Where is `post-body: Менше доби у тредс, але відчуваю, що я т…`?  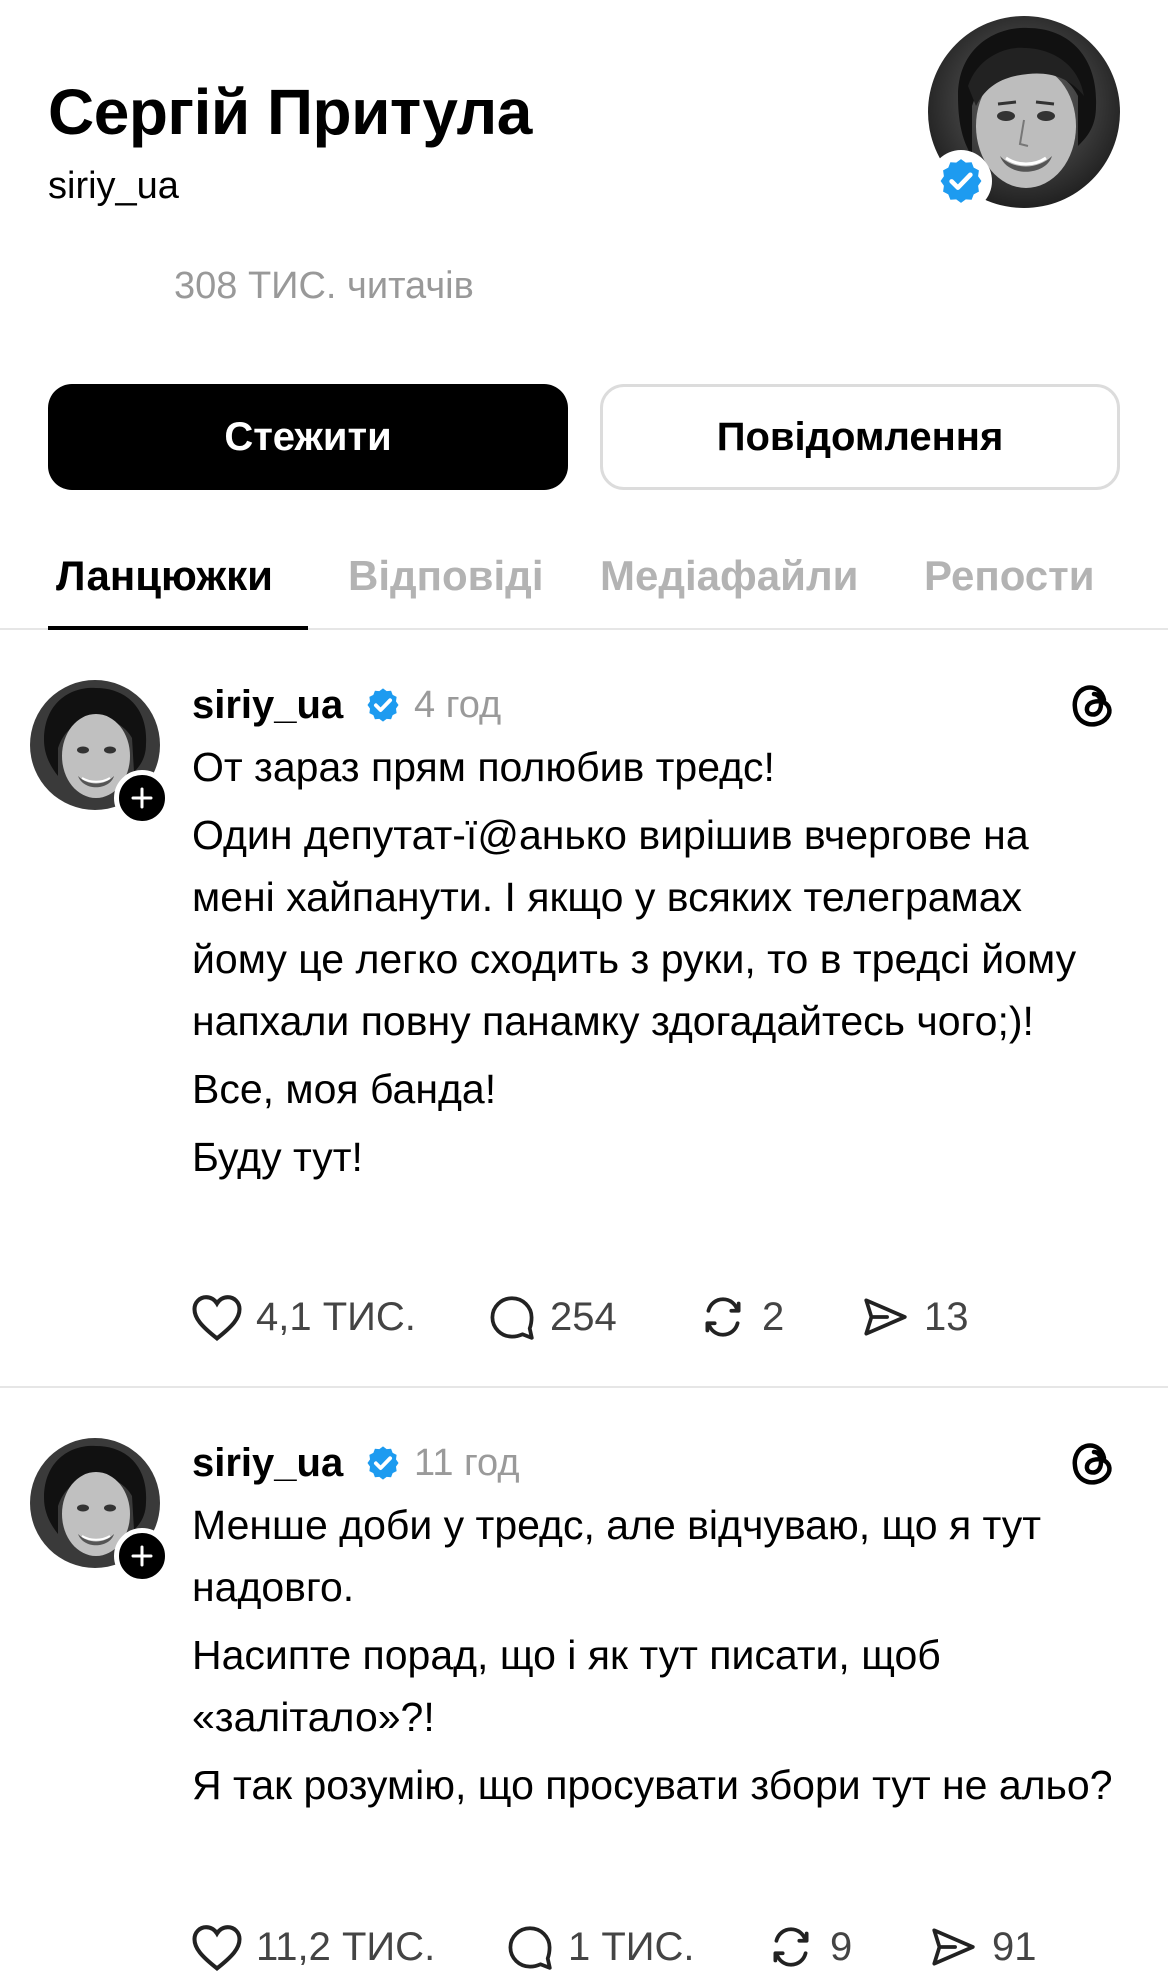 post-body: Менше доби у тредс, але відчуваю, що я т… is located at coordinates (657, 1658).